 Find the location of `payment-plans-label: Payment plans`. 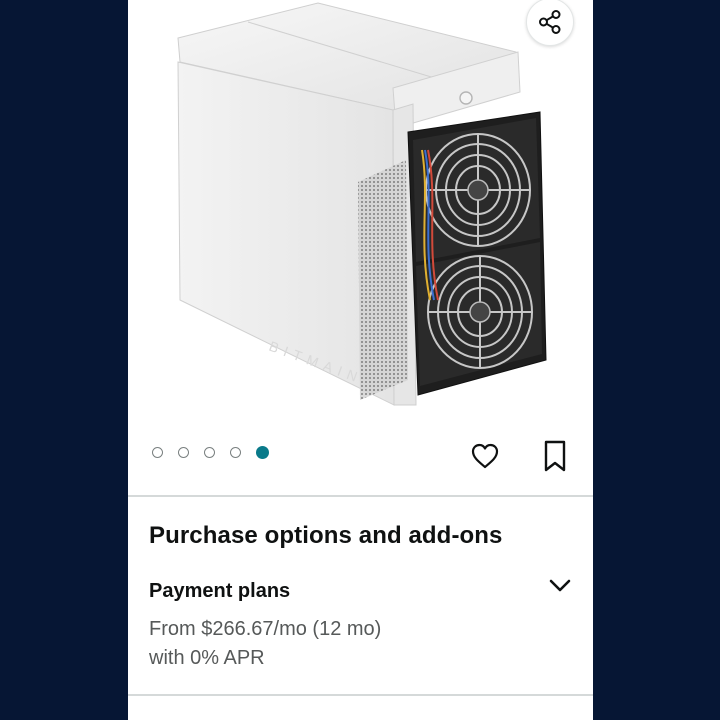

payment-plans-label: Payment plans is located at coordinates (219, 591).